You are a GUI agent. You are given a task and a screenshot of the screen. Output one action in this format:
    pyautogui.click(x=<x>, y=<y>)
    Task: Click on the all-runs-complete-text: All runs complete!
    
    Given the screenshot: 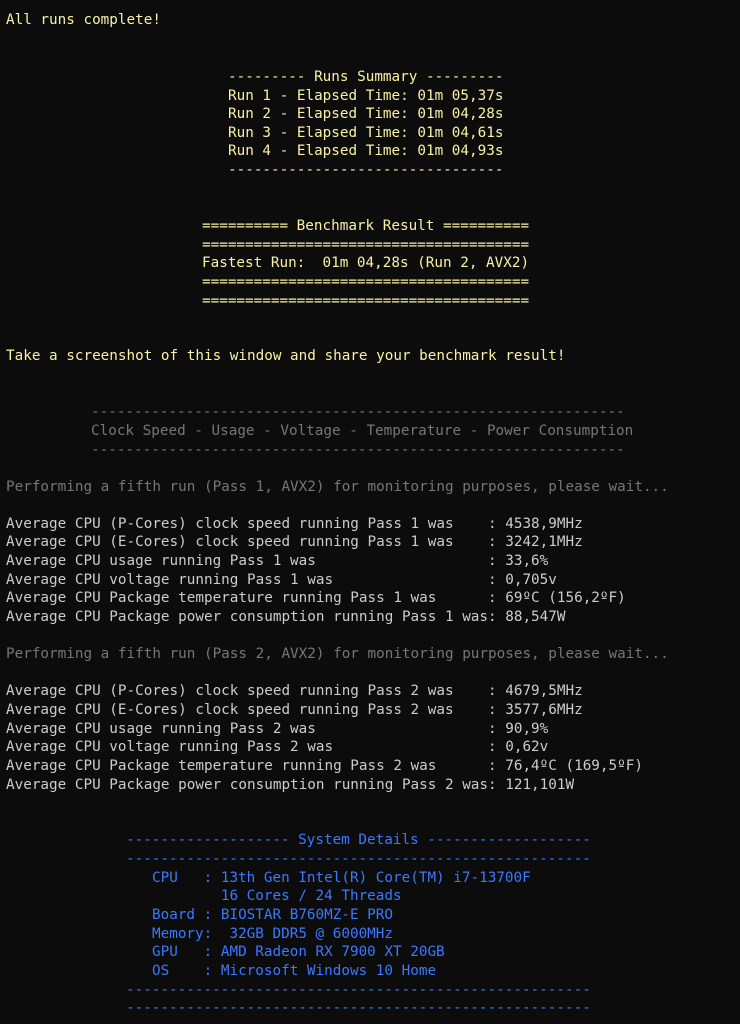 What is the action you would take?
    pyautogui.click(x=83, y=20)
    